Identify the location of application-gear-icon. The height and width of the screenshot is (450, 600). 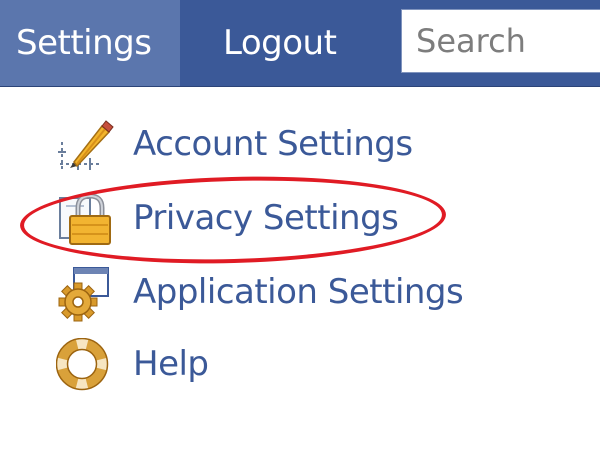
(86, 294).